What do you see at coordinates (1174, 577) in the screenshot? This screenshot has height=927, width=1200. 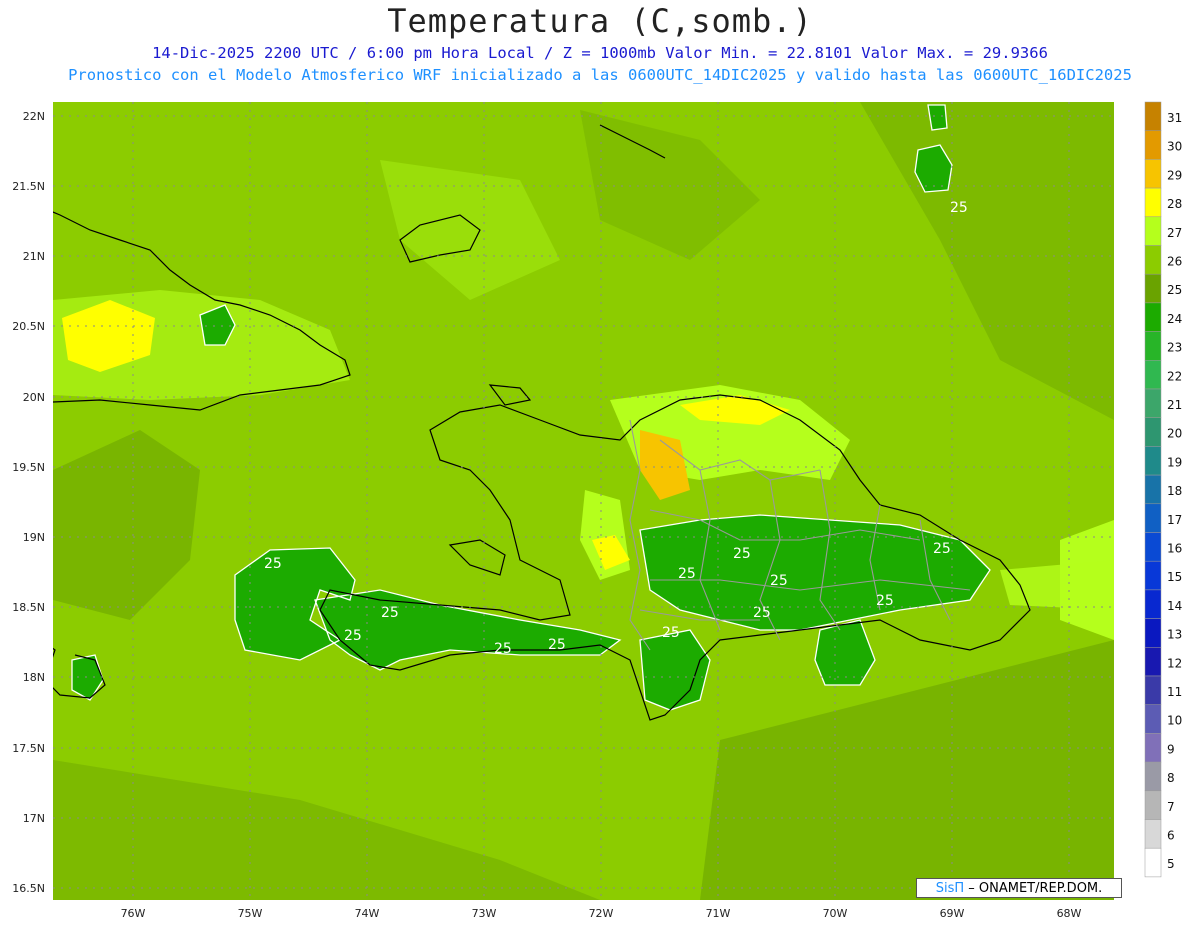 I see `colorbar-label: 15` at bounding box center [1174, 577].